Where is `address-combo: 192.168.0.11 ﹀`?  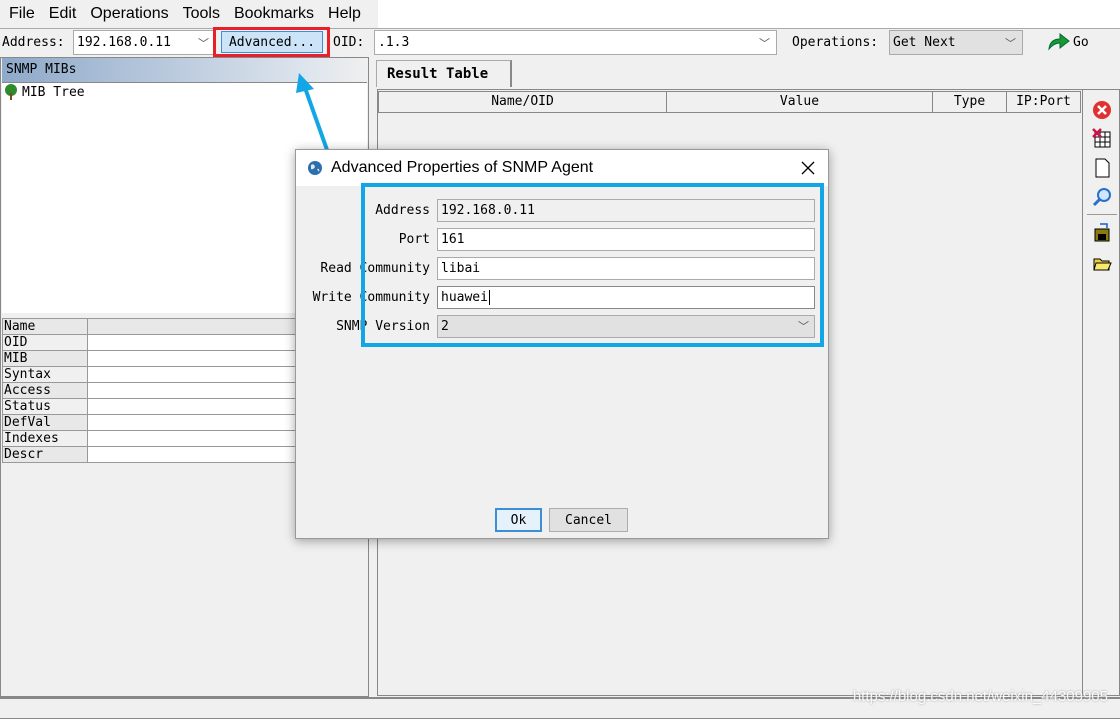
address-combo: 192.168.0.11 ﹀ is located at coordinates (144, 42).